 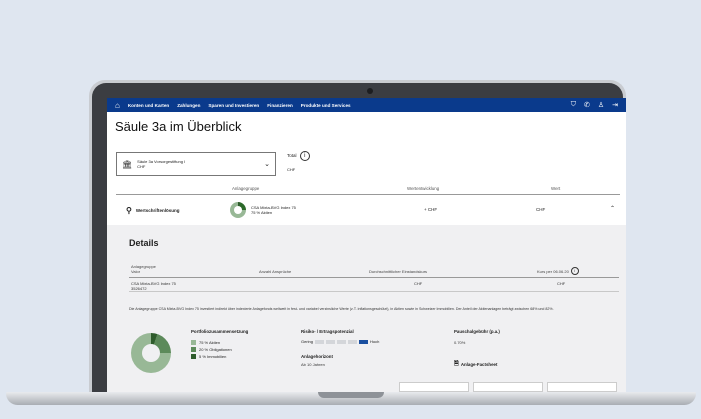 I want to click on bottom-buttons, so click(x=508, y=387).